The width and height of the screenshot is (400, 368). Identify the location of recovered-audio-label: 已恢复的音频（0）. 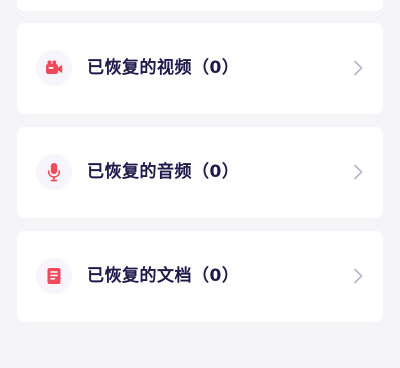
(163, 172).